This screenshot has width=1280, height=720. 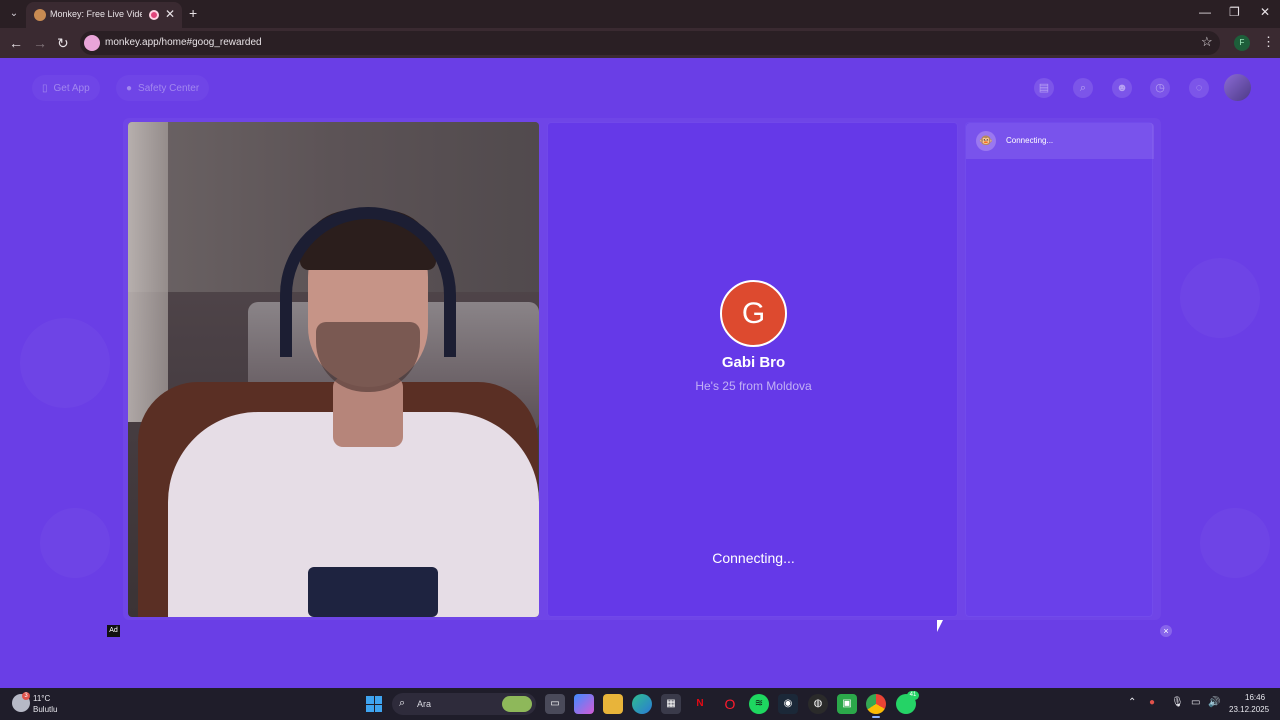 I want to click on weather-condition: Bulutlu, so click(x=45, y=709).